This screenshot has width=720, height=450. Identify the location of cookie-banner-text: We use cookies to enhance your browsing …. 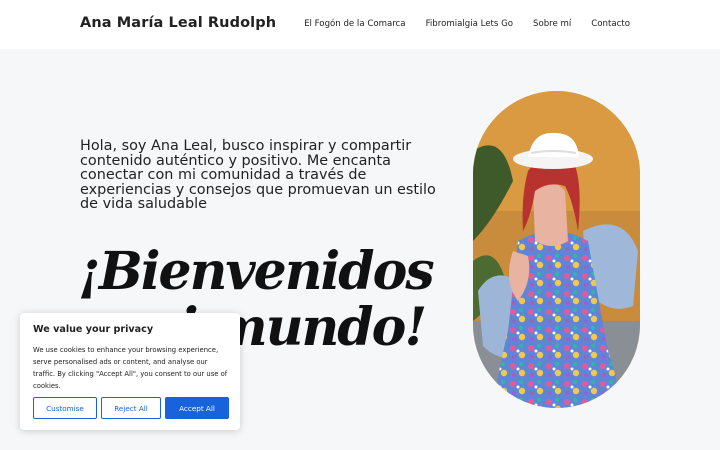
(130, 368).